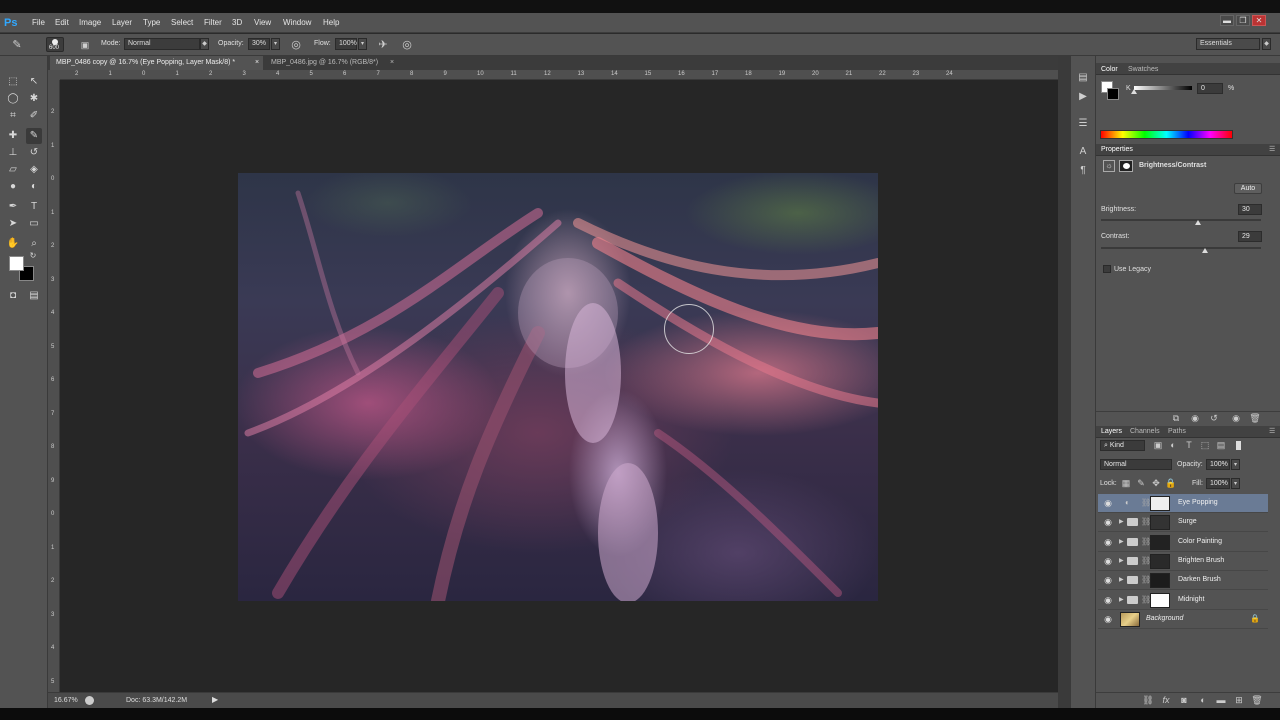 The width and height of the screenshot is (1280, 720). I want to click on layers-menu-icon: ☰, so click(1272, 432).